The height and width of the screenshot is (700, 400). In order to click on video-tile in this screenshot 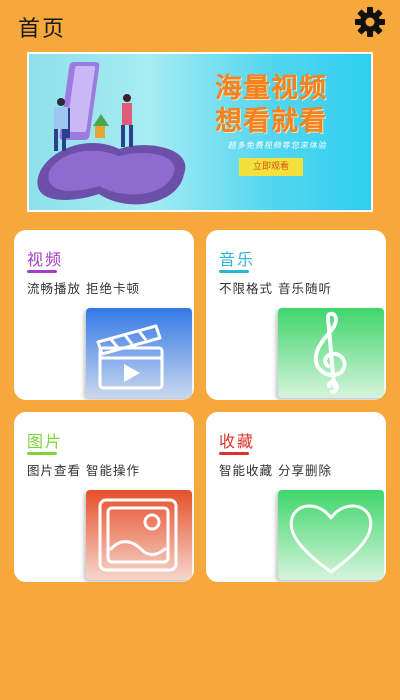, I will do `click(139, 353)`.